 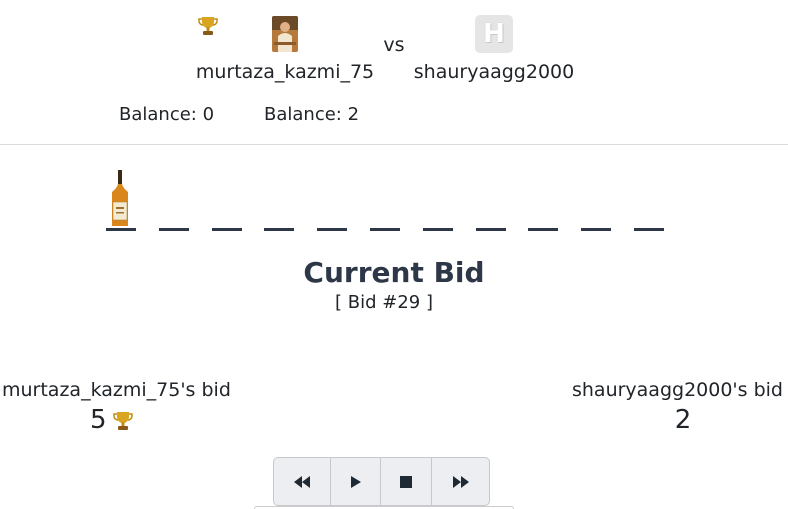 I want to click on player1-balance: Balance: 0, so click(x=167, y=114).